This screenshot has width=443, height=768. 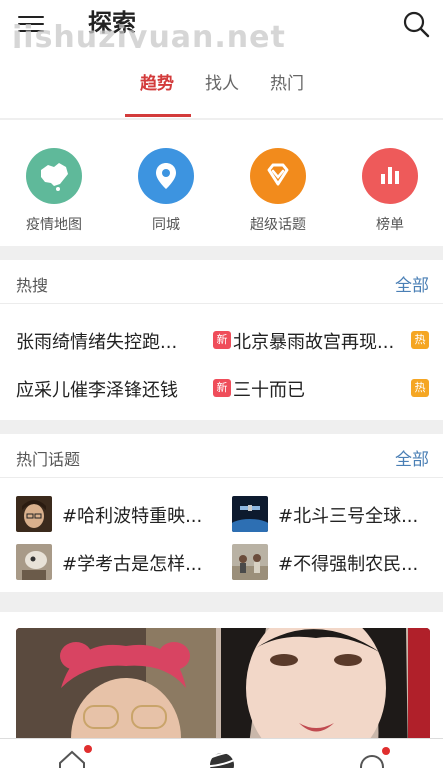 I want to click on archaeology-thumbnail, so click(x=34, y=562).